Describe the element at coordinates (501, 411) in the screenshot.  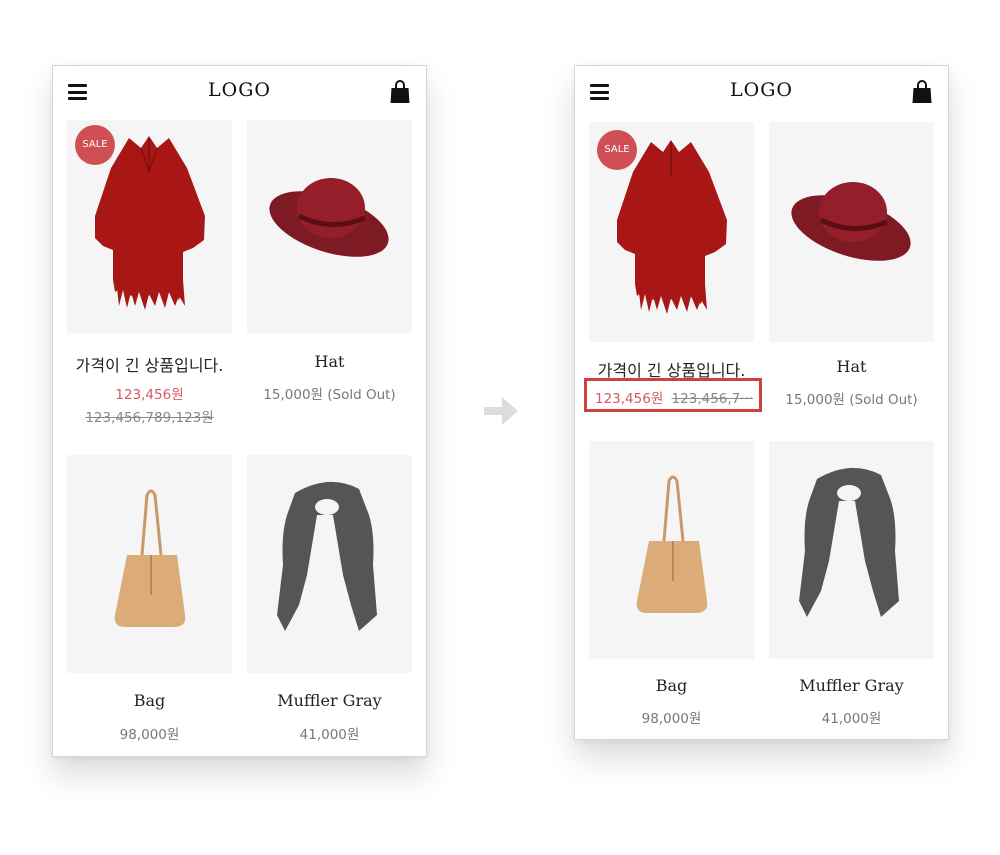
I see `arrow-right-icon` at that location.